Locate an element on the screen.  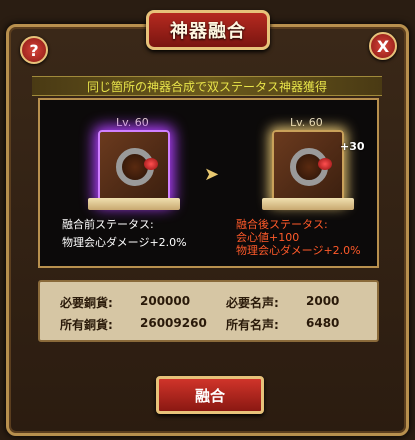
title-plate: 神器融合 is located at coordinates (208, 30).